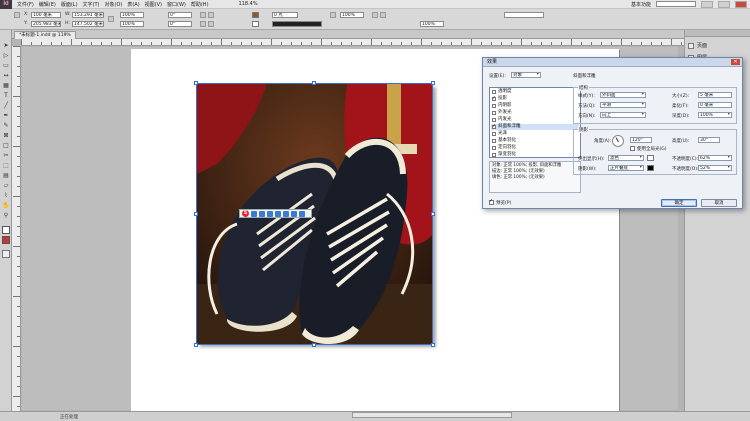 This screenshot has height=421, width=750. What do you see at coordinates (626, 158) in the screenshot?
I see `highlight-mode-select: 滤色` at bounding box center [626, 158].